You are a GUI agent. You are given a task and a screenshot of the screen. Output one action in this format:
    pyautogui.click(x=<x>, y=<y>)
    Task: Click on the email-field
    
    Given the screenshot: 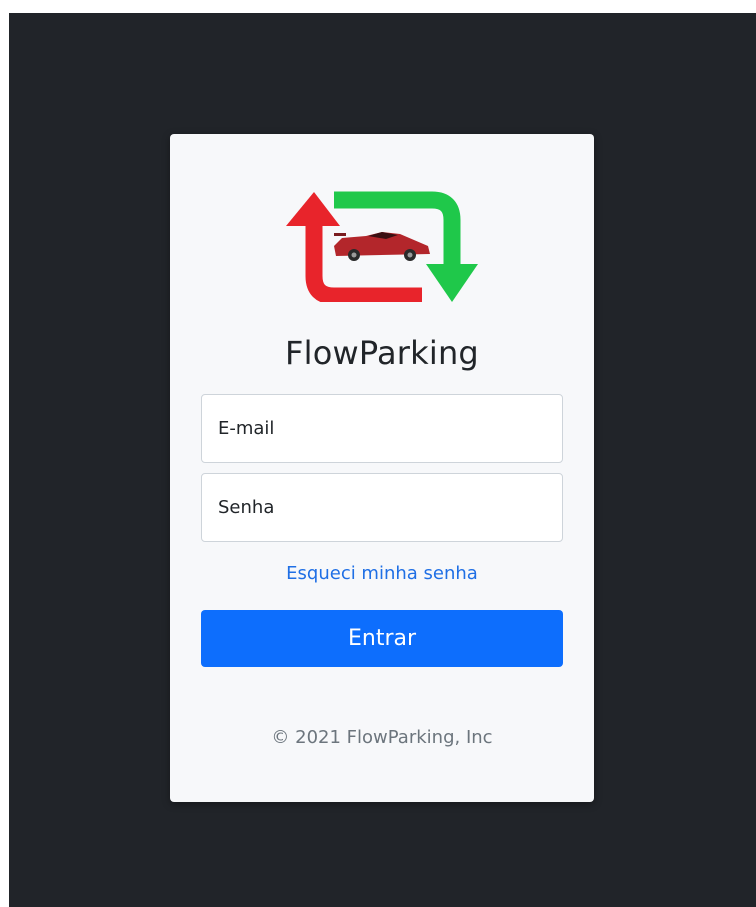 What is the action you would take?
    pyautogui.click(x=382, y=428)
    